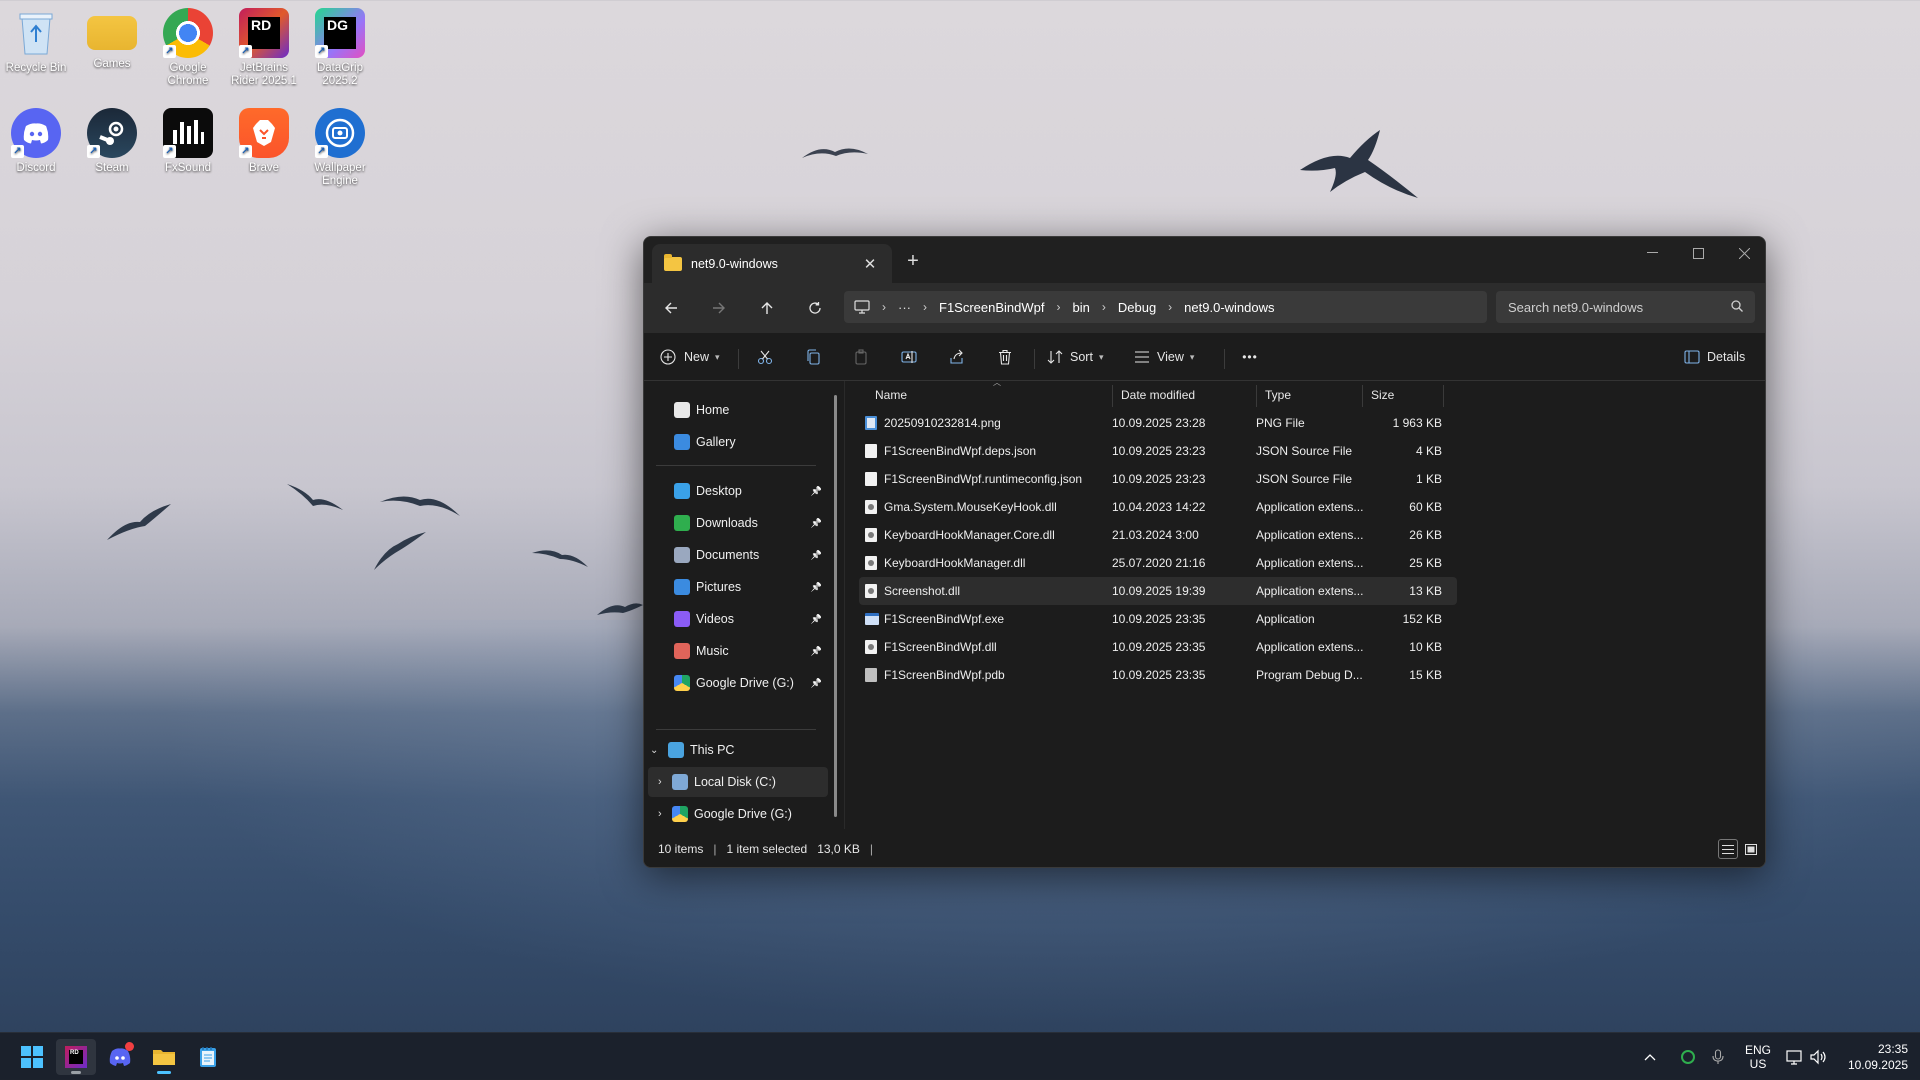 The width and height of the screenshot is (1920, 1080). I want to click on close-window-button, so click(1743, 253).